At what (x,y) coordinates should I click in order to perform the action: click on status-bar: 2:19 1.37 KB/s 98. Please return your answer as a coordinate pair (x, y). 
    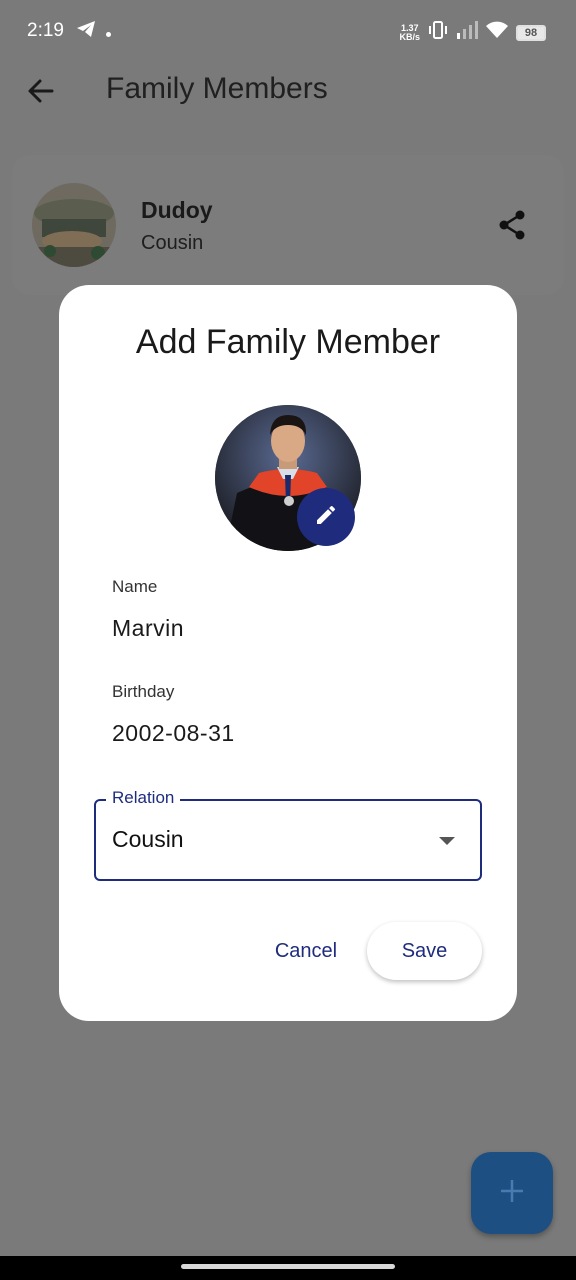
    Looking at the image, I should click on (288, 30).